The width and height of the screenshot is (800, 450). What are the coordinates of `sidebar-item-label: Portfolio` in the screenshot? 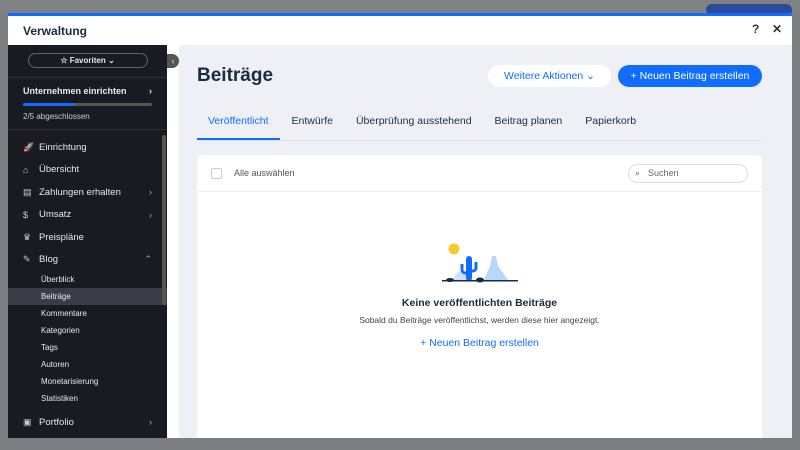 It's located at (56, 422).